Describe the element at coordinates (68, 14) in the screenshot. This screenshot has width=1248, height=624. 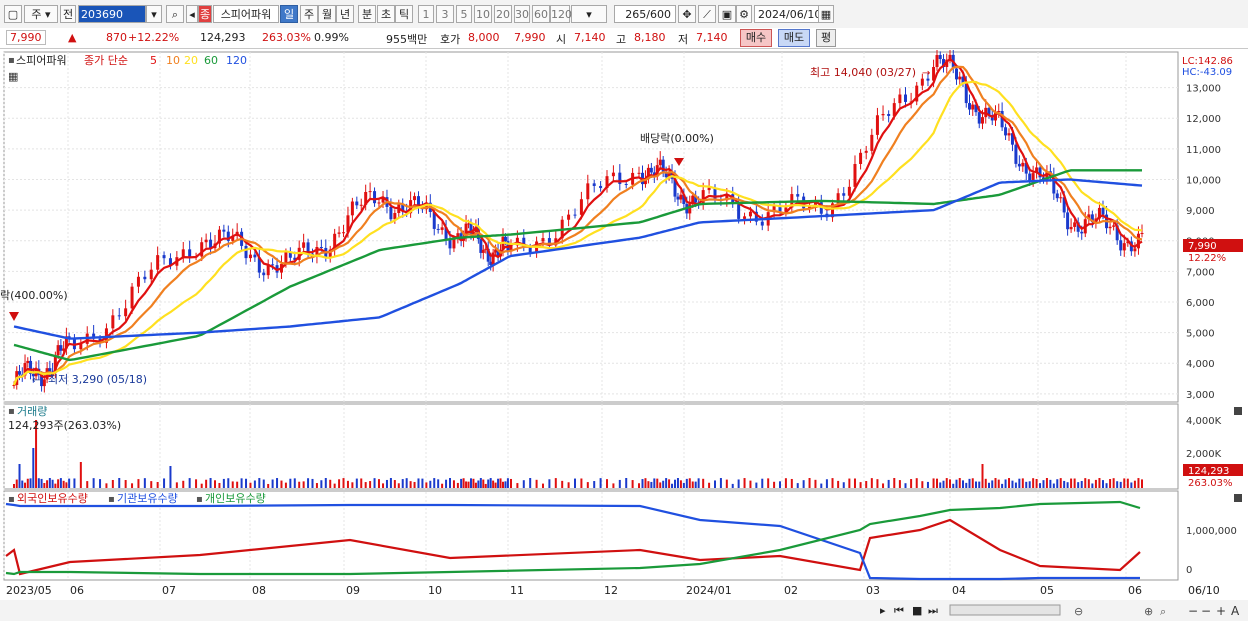
I see `prev-button: 전` at that location.